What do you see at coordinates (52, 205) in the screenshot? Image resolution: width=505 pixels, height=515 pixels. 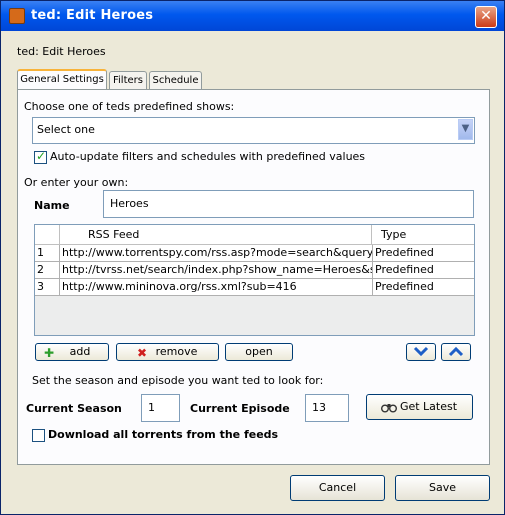 I see `name-label: Name` at bounding box center [52, 205].